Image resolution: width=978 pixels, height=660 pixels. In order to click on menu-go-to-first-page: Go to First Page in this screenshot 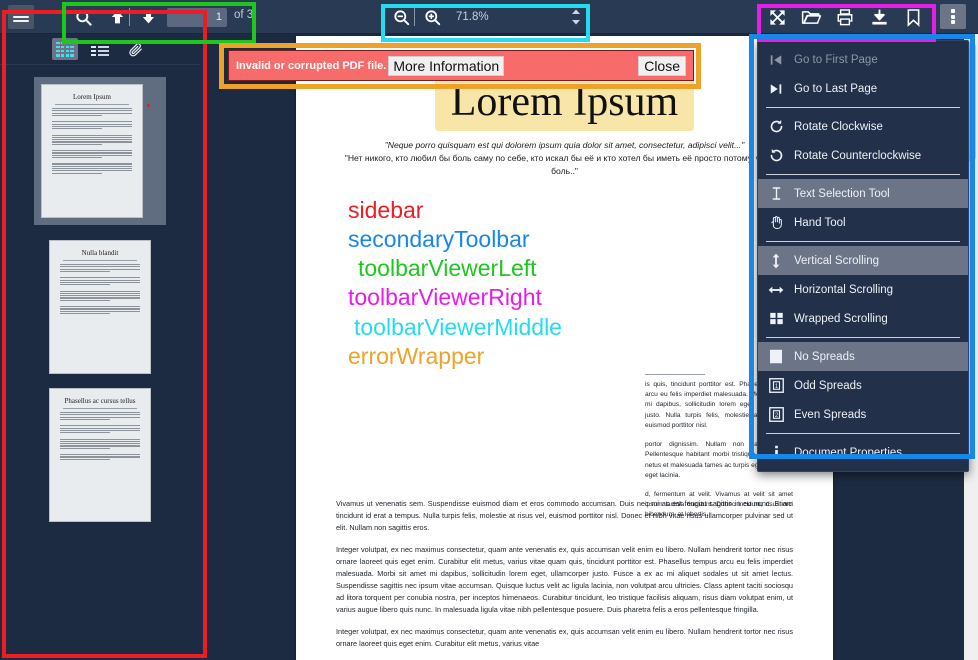, I will do `click(863, 59)`.